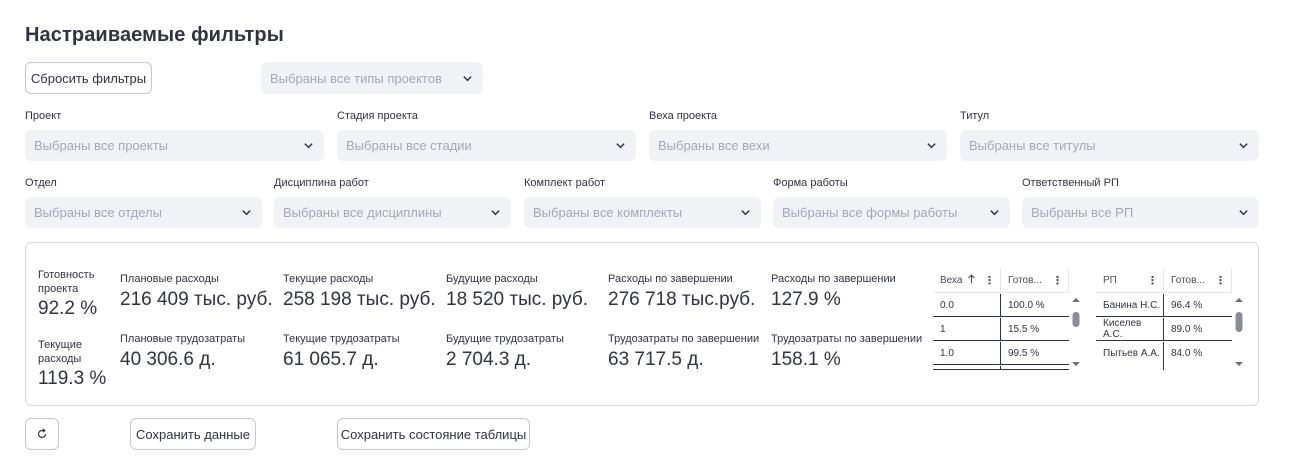 This screenshot has height=466, width=1291. I want to click on save-table-state-label: Сохранить состояние таблицы, so click(433, 434).